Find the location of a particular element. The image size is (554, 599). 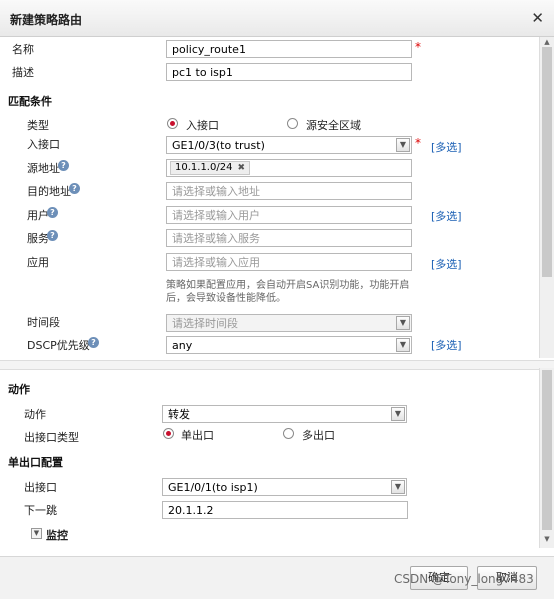

scrollbar-bottom: ▼ is located at coordinates (546, 458).